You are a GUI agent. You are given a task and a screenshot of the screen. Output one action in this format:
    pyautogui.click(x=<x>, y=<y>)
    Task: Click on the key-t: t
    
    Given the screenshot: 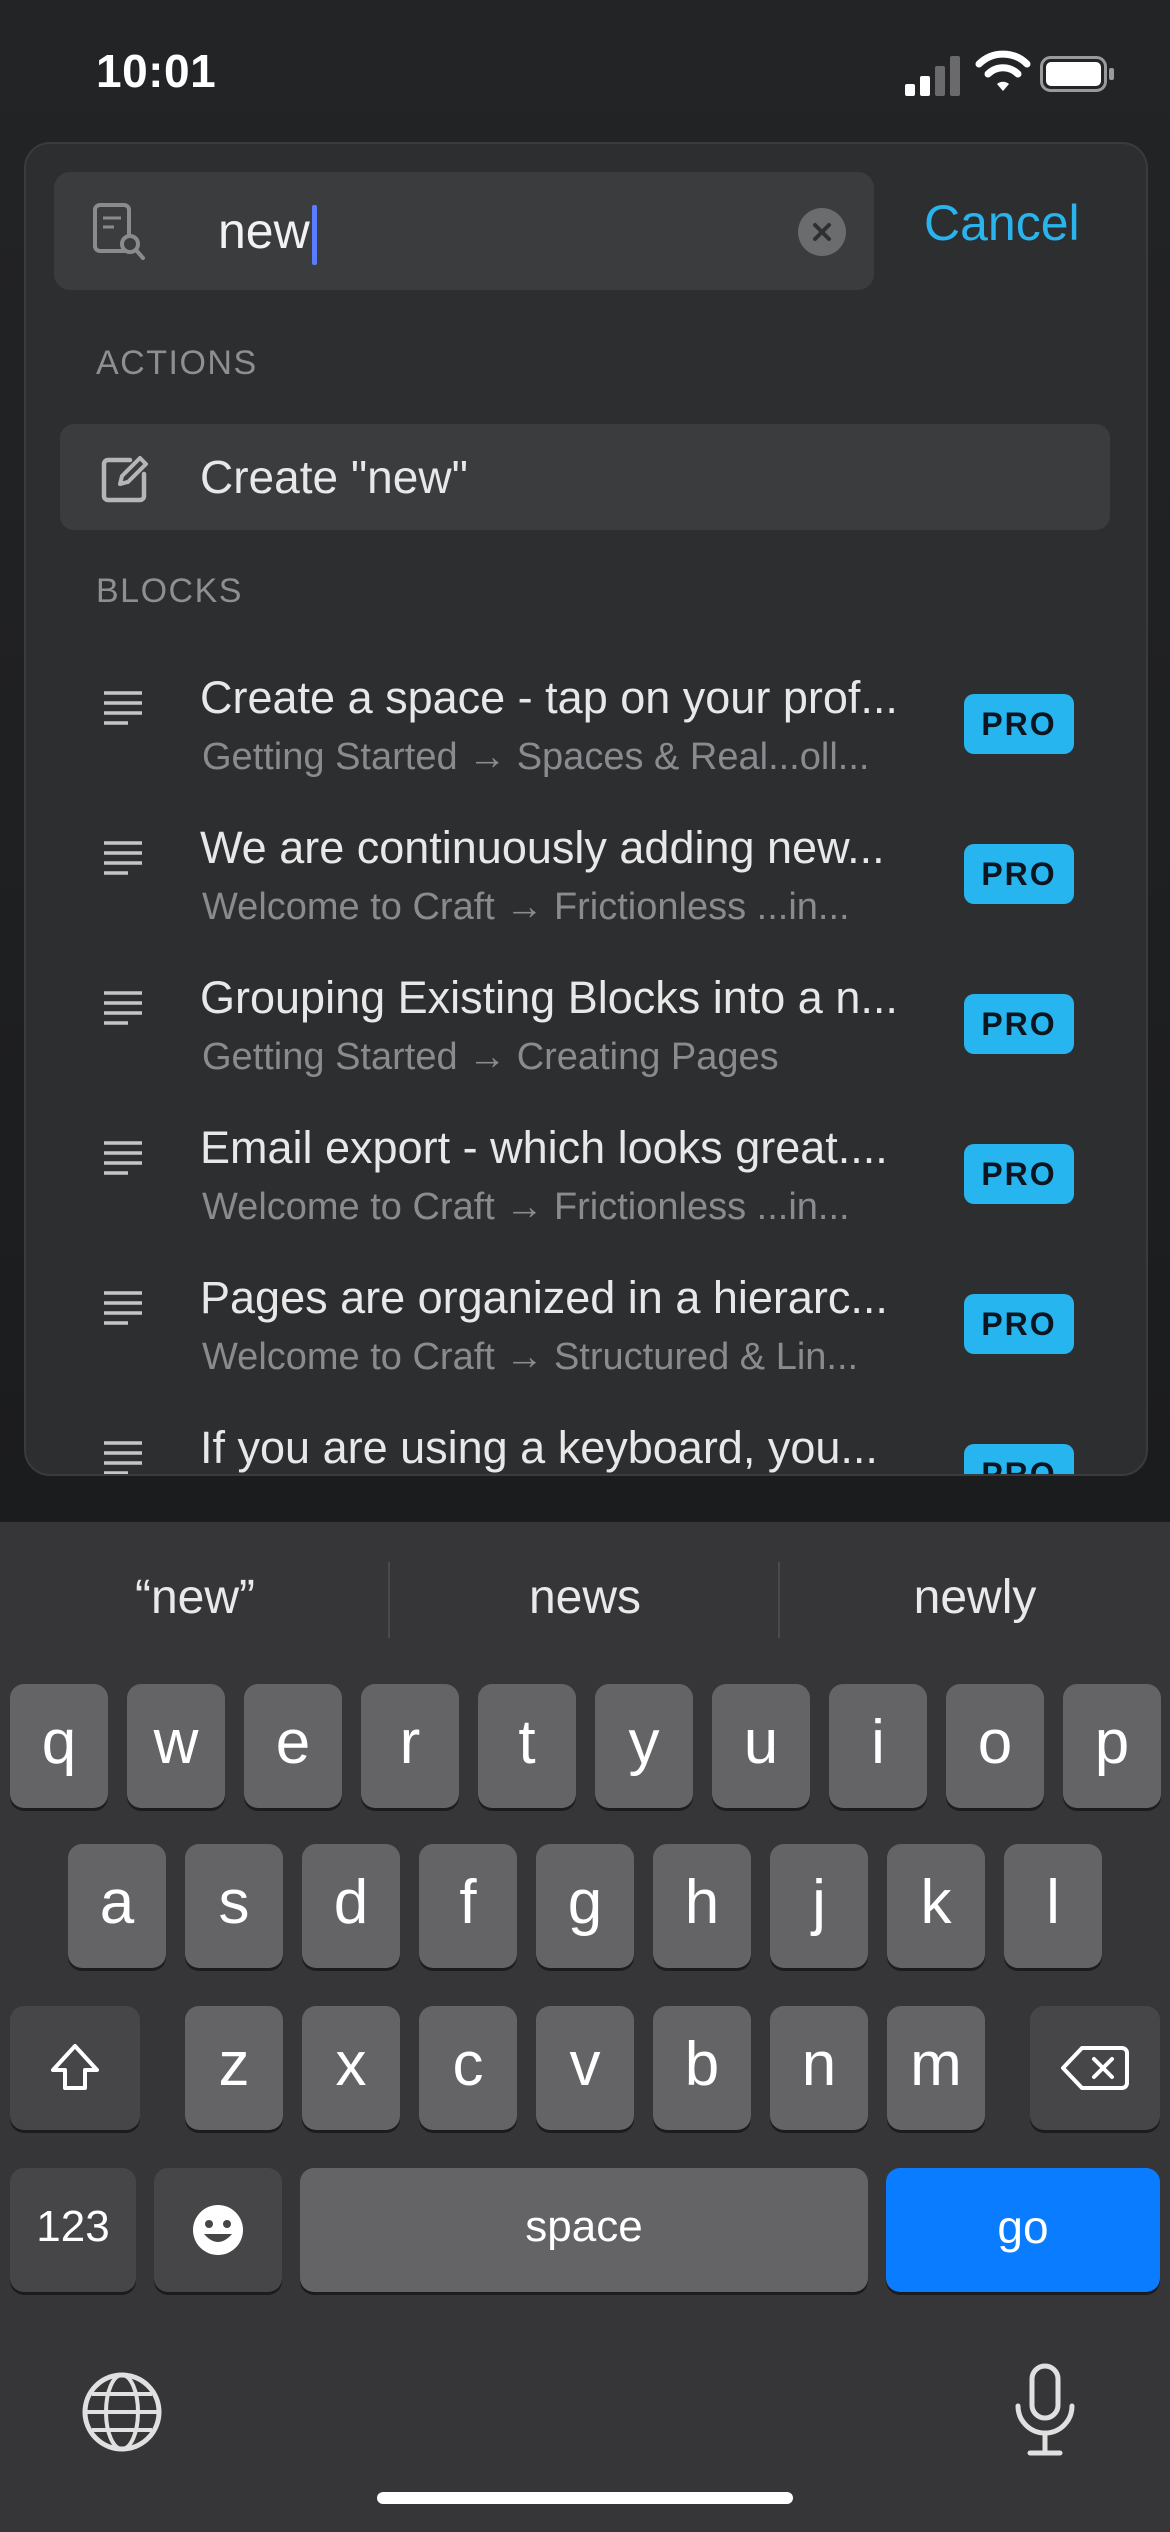 What is the action you would take?
    pyautogui.click(x=527, y=1746)
    